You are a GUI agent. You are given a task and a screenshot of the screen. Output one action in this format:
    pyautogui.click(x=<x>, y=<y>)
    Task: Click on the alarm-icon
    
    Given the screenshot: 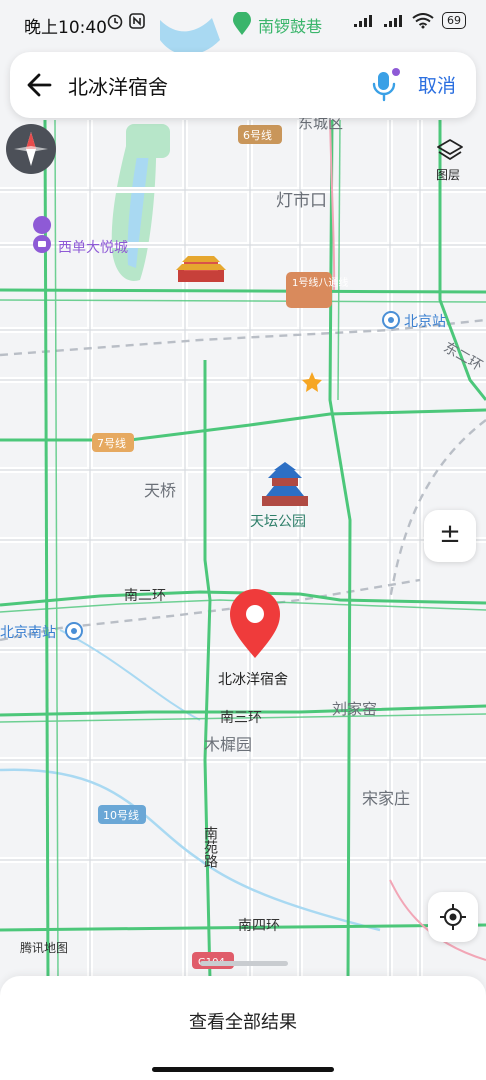 What is the action you would take?
    pyautogui.click(x=115, y=22)
    